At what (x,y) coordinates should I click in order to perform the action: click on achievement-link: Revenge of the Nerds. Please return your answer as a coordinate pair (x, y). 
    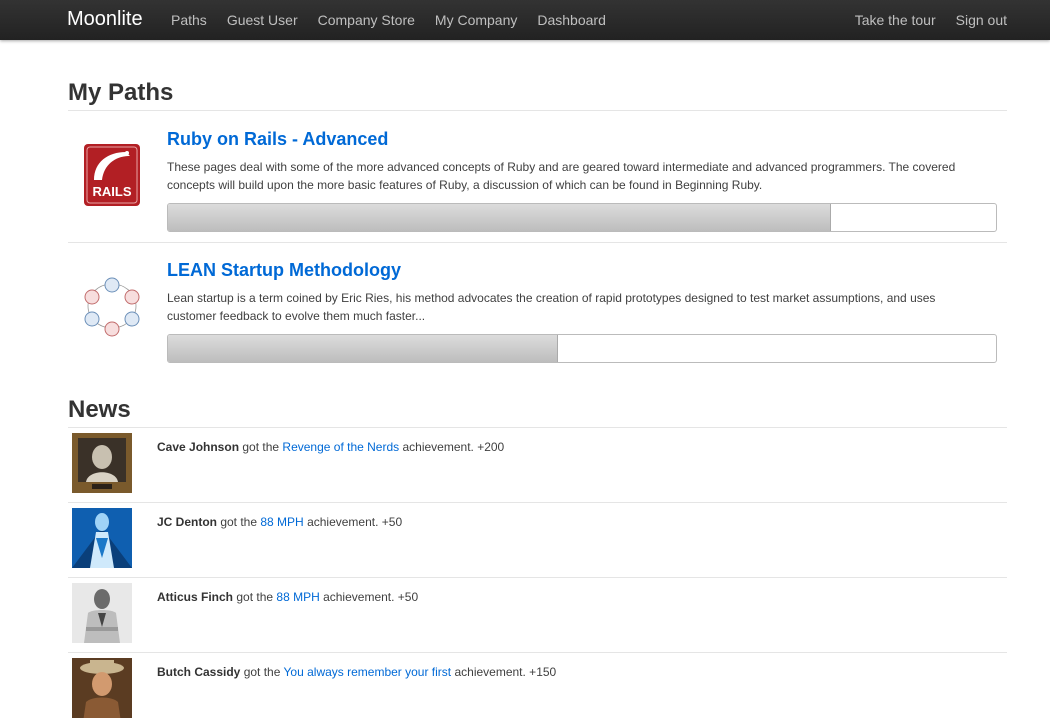
    Looking at the image, I should click on (340, 447).